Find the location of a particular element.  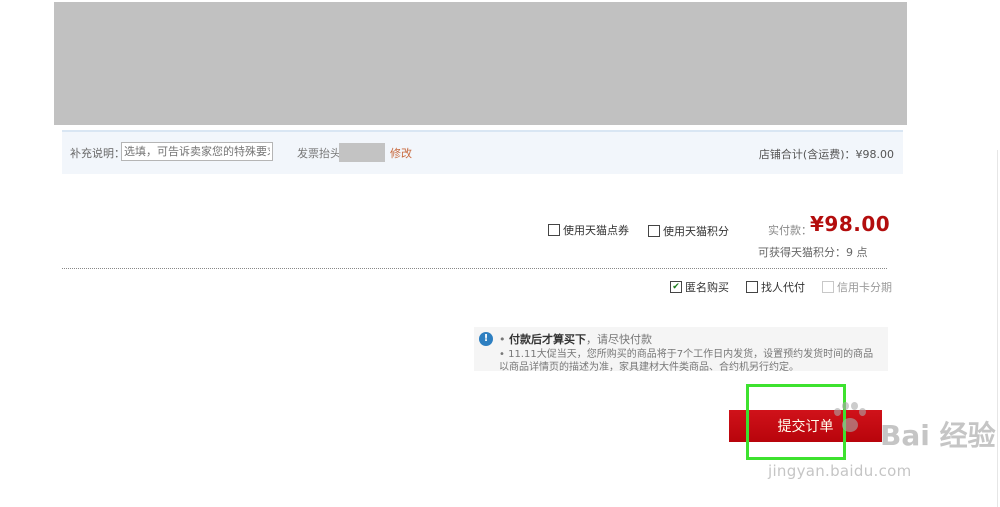

installment-checkbox: 信用卡分期 is located at coordinates (857, 287).